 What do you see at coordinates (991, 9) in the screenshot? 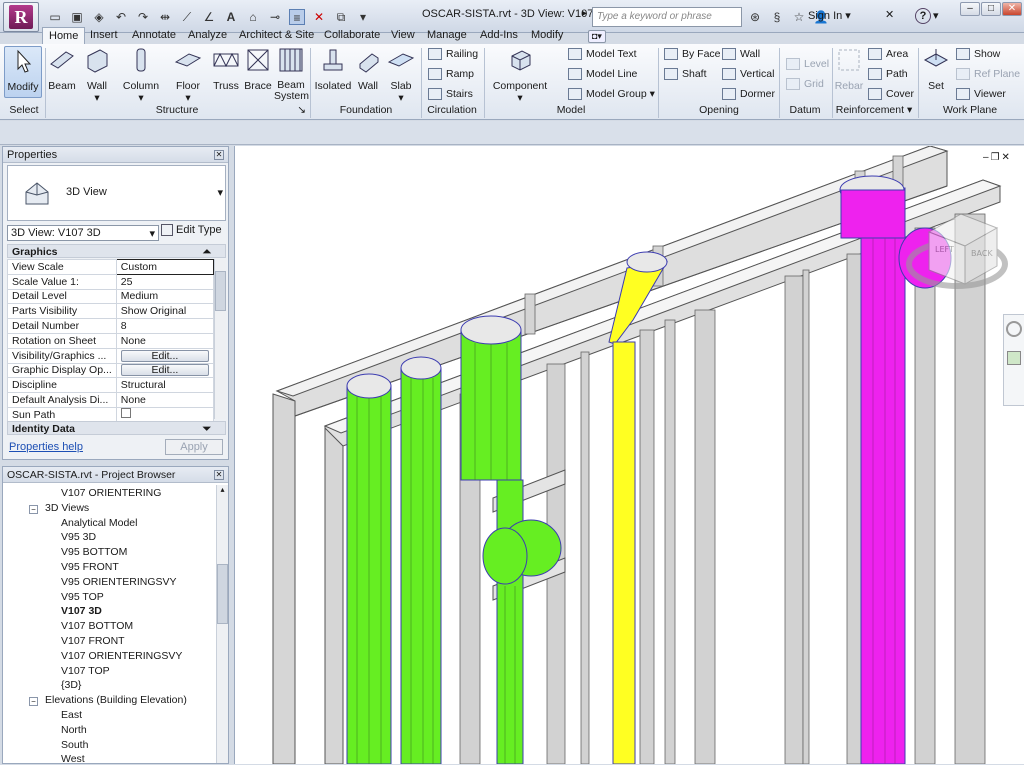
I see `maximize-button: □` at bounding box center [991, 9].